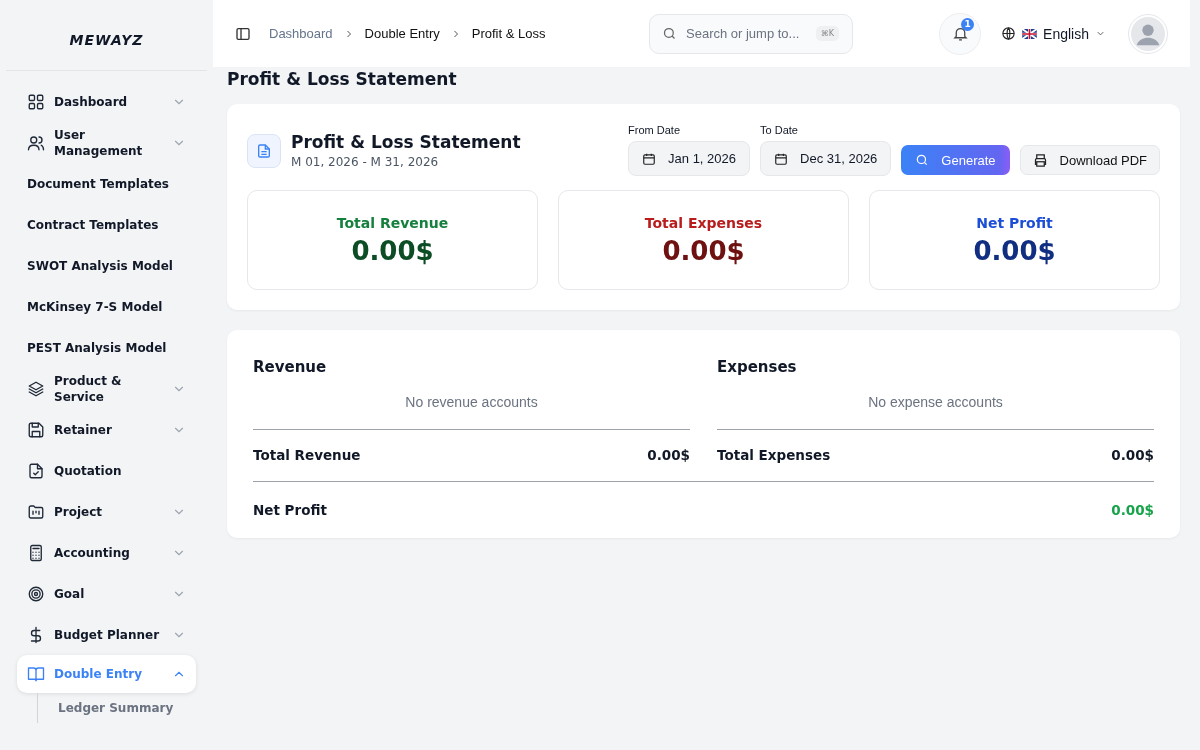 The width and height of the screenshot is (1200, 750). I want to click on printer-icon, so click(1040, 160).